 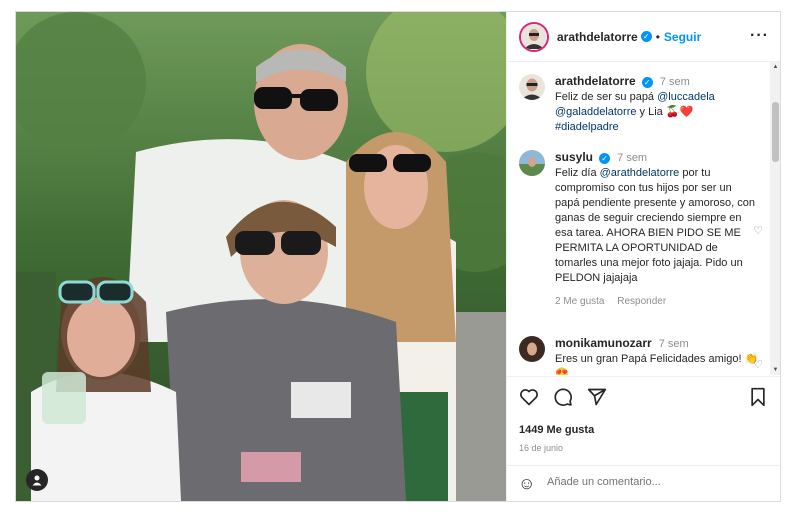 I want to click on reply-button: Responder, so click(x=641, y=301).